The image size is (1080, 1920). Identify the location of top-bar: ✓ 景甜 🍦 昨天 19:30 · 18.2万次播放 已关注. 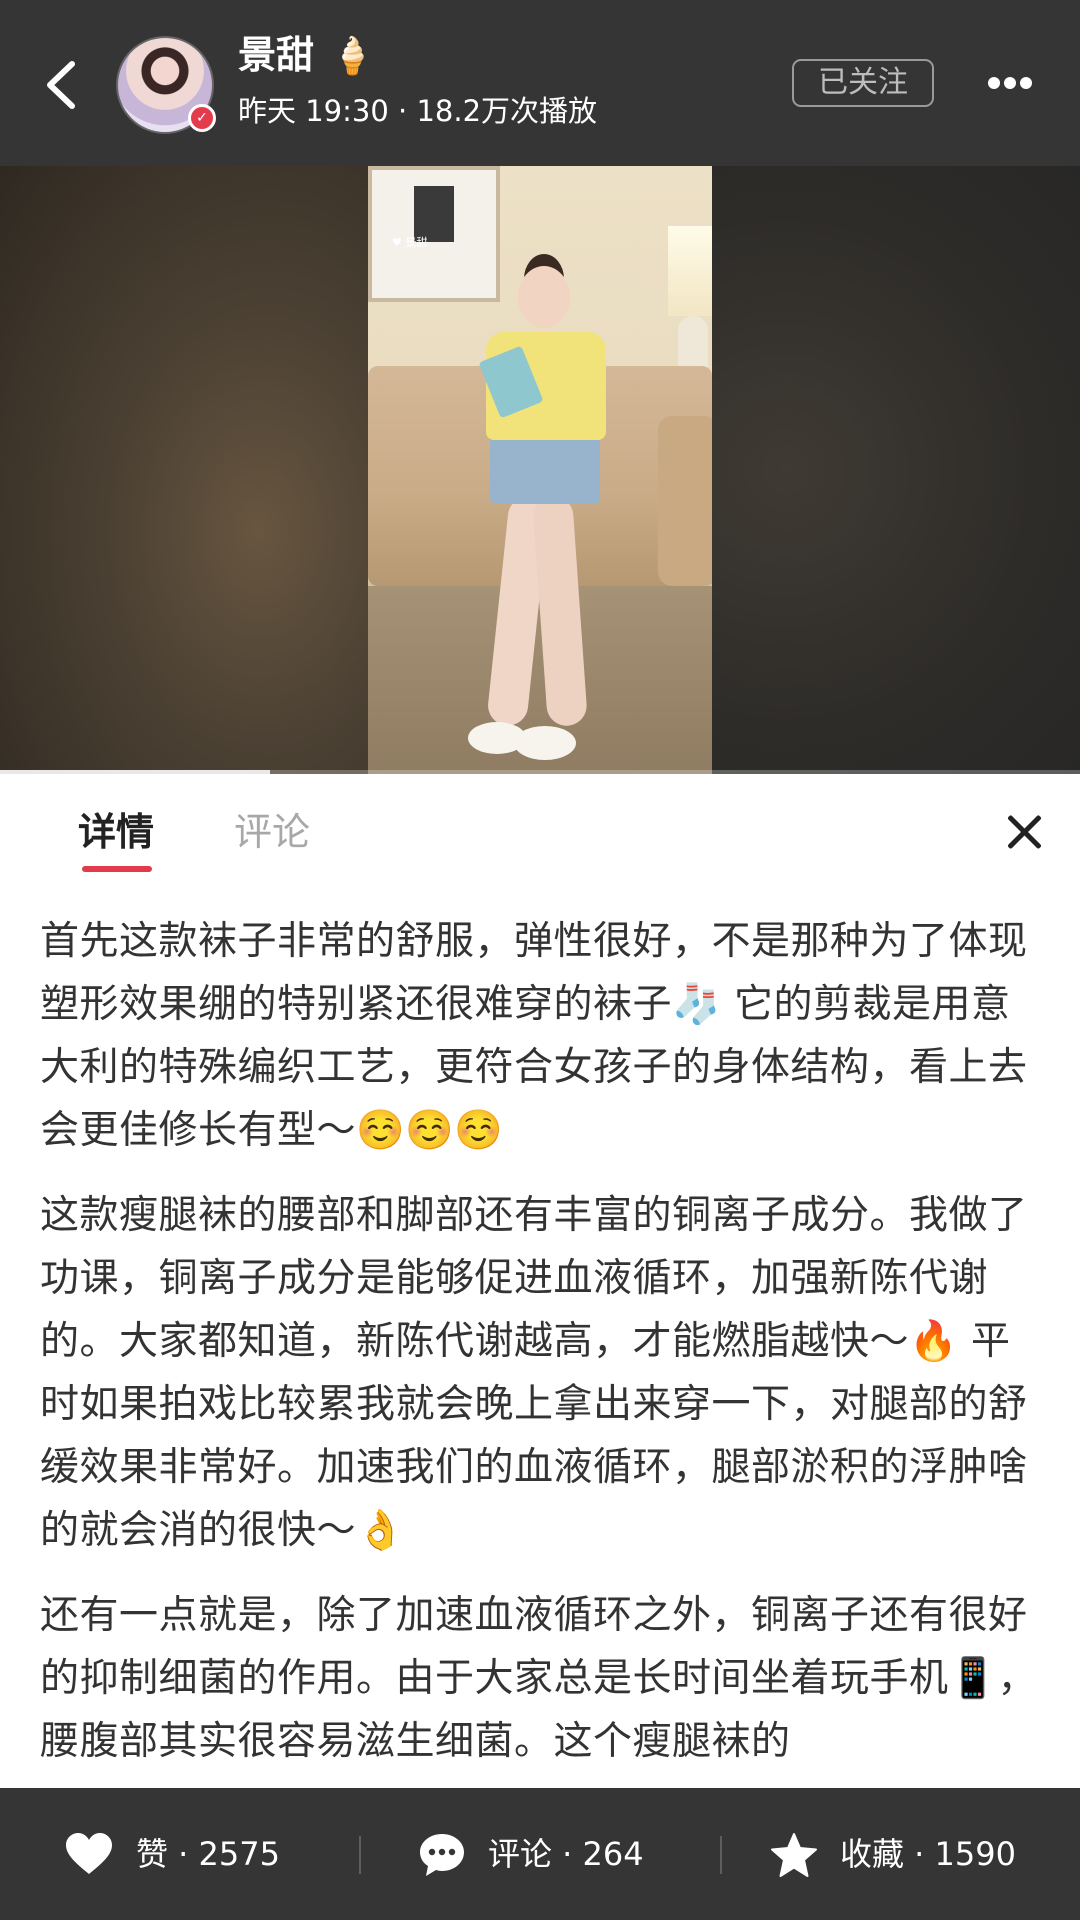
(540, 83).